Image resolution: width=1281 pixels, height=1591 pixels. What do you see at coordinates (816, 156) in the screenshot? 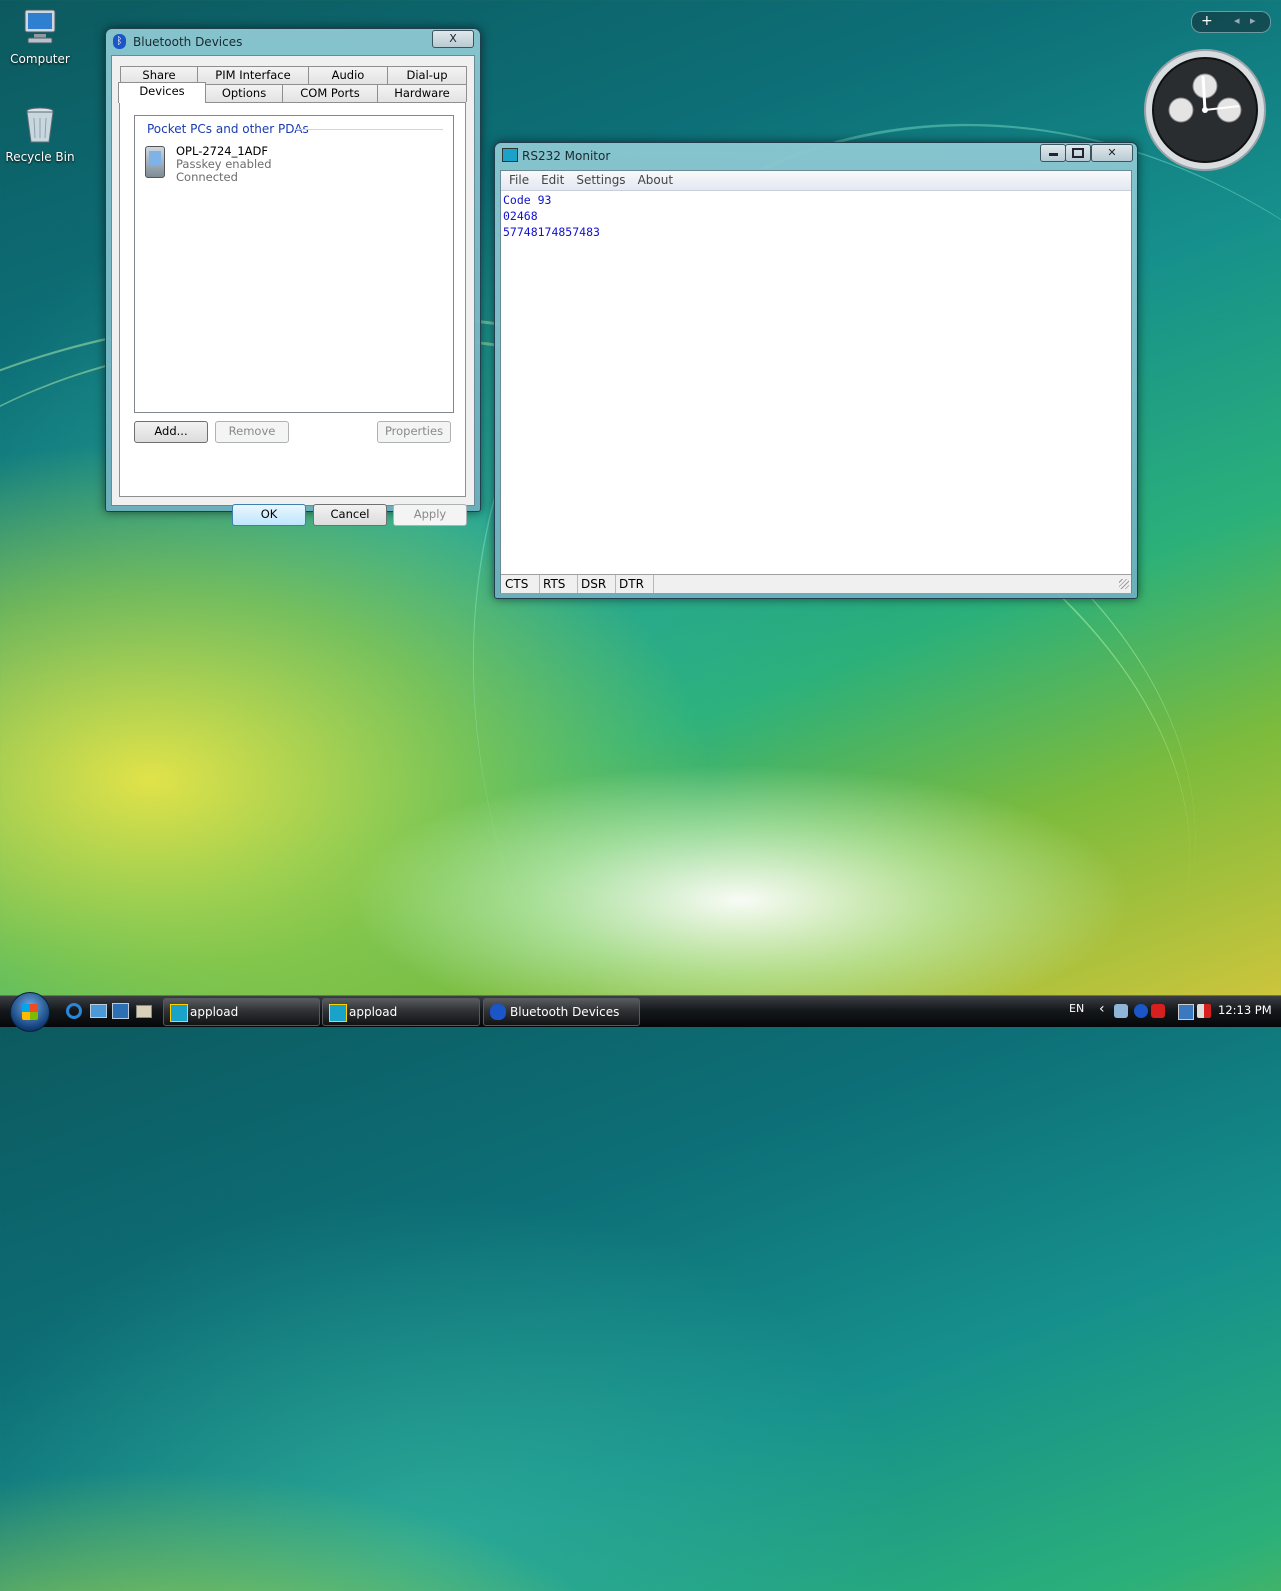
I see `titlebar: RS232 Monitor ✕` at bounding box center [816, 156].